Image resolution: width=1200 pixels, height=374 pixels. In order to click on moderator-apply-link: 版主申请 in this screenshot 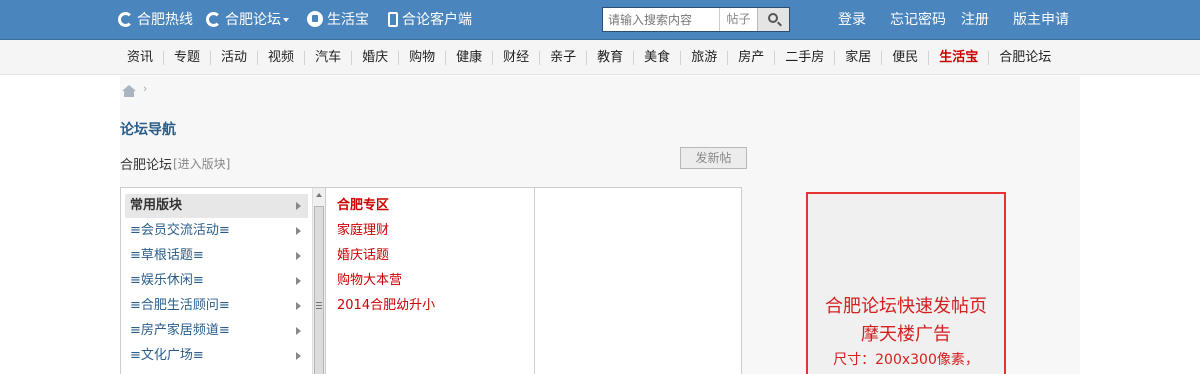, I will do `click(1041, 20)`.